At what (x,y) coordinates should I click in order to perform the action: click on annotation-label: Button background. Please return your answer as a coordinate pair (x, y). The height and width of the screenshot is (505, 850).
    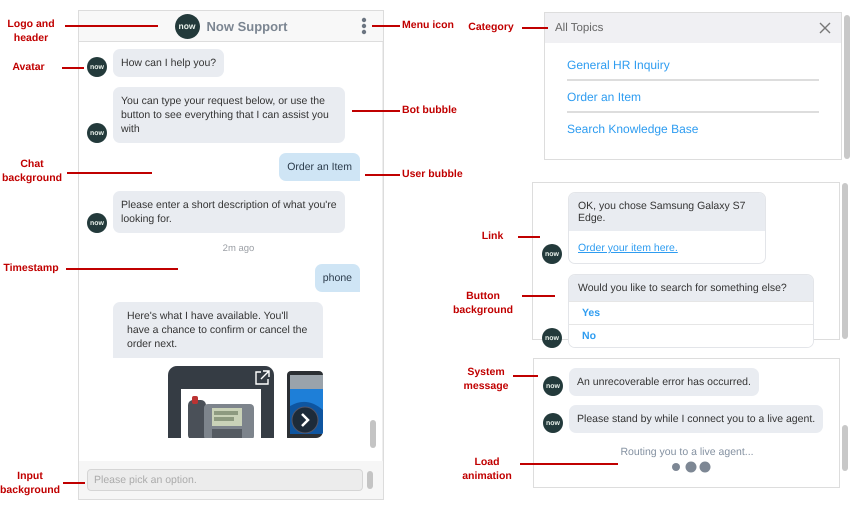
    Looking at the image, I should click on (483, 303).